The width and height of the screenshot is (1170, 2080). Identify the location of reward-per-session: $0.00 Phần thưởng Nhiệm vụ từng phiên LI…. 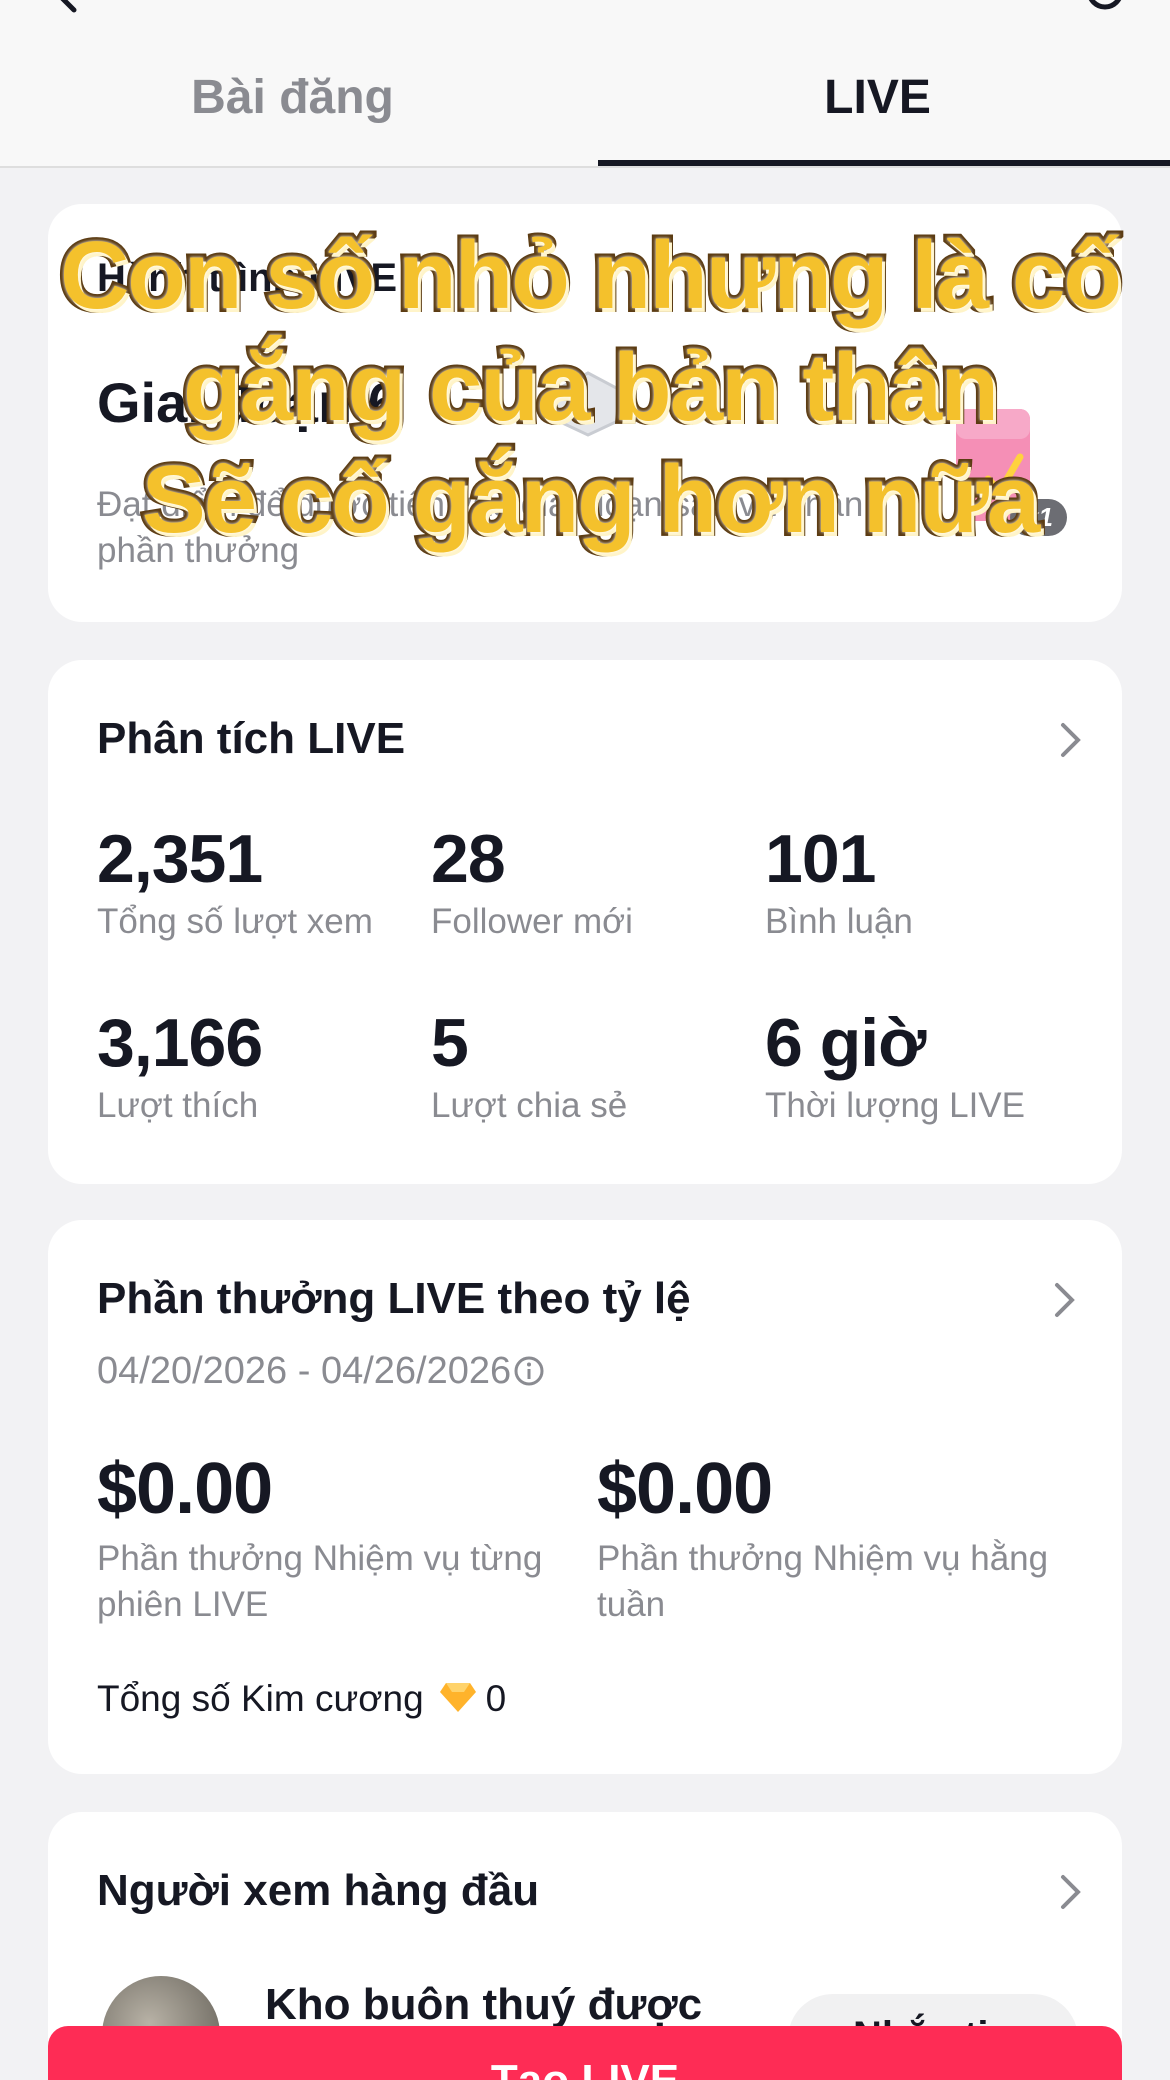
(337, 1538).